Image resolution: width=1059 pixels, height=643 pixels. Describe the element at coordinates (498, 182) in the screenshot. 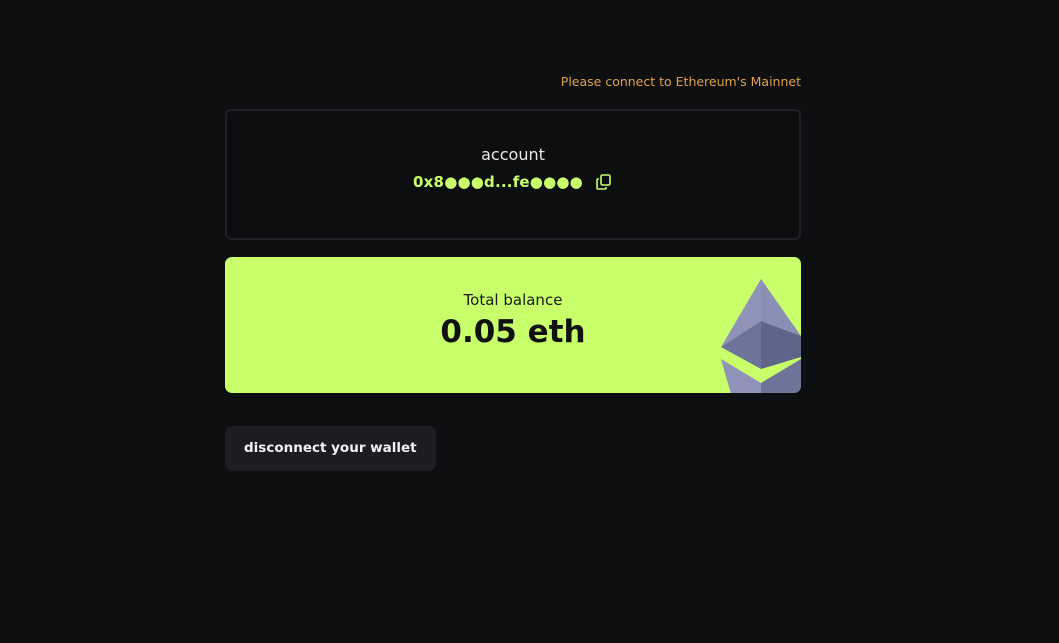

I see `wallet-address: 0x8●●●d...fe●●●●` at that location.